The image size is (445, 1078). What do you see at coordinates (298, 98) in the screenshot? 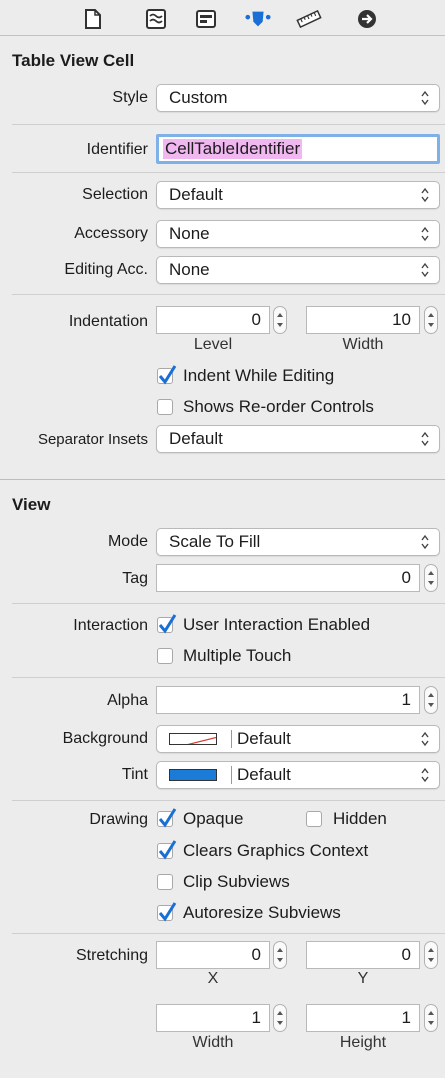
I see `style-select: Custom` at bounding box center [298, 98].